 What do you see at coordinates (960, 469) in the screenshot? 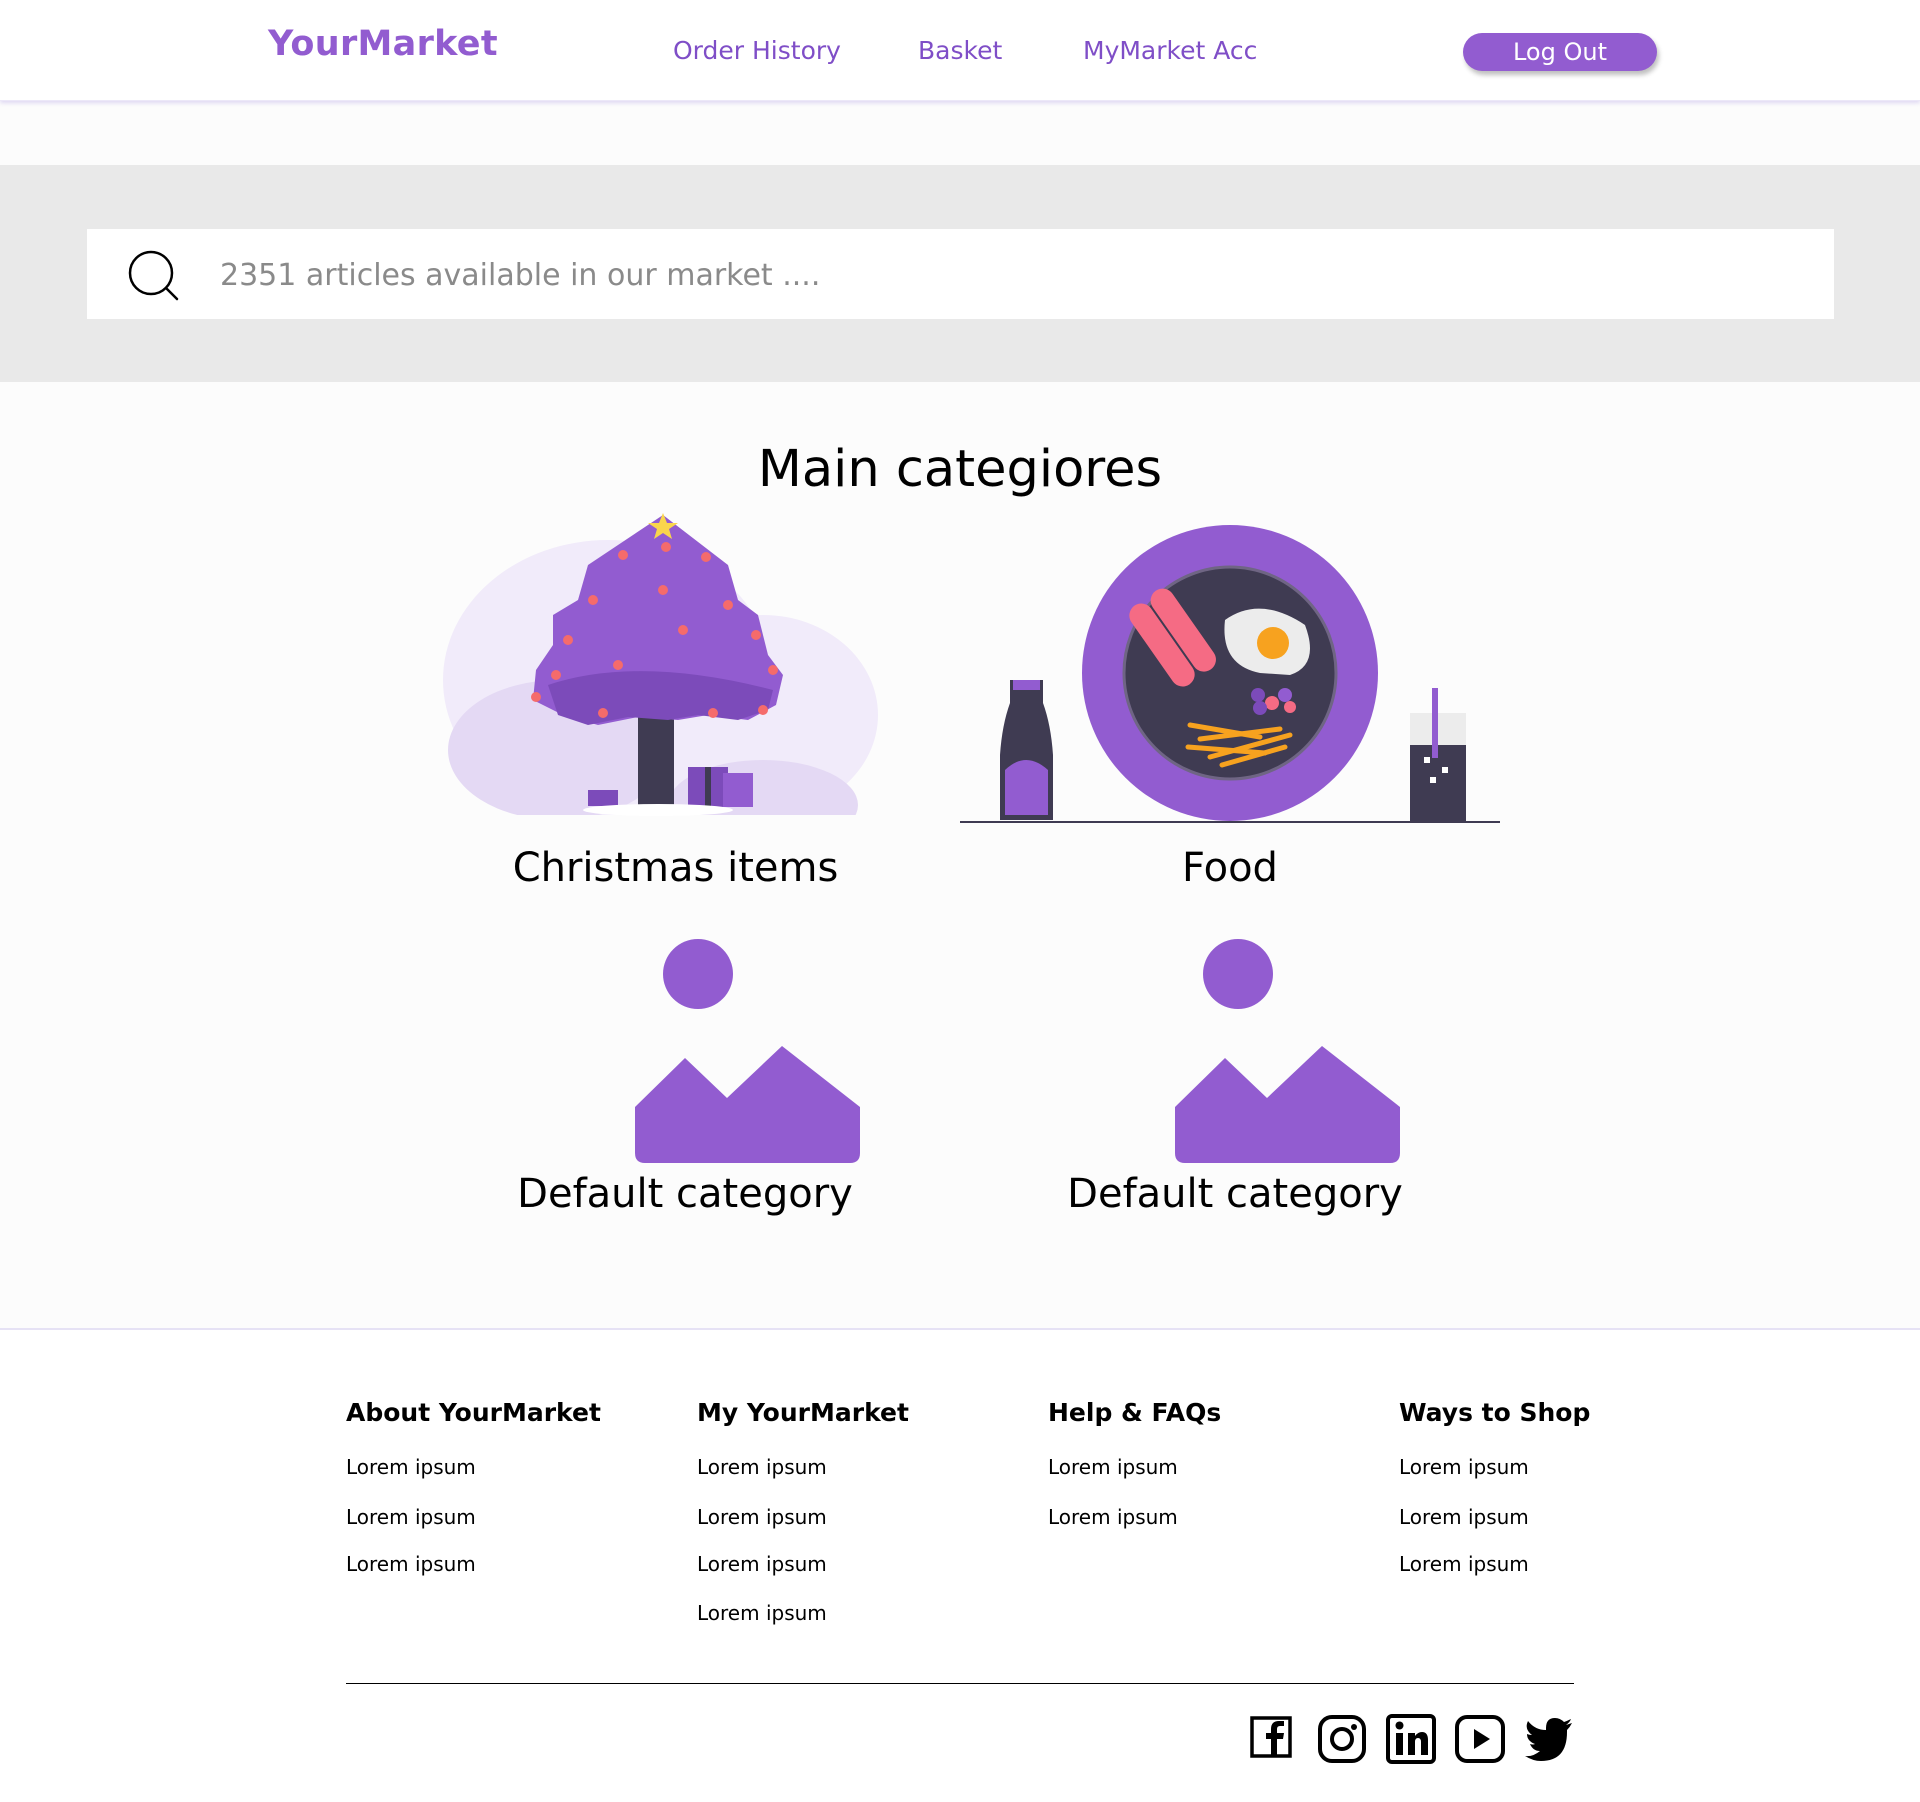
I see `section-title: Main categiores` at bounding box center [960, 469].